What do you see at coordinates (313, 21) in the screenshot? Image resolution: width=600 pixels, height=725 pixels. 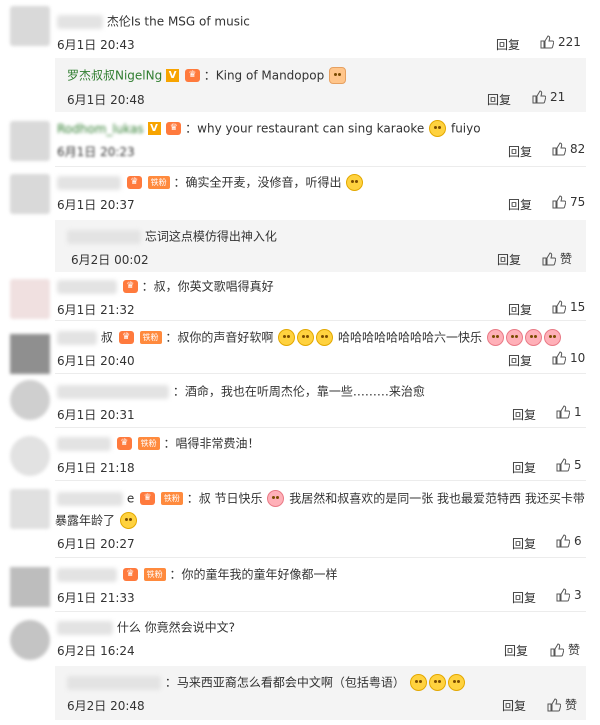 I see `comment-text: 杰伦Is the MSG of music` at bounding box center [313, 21].